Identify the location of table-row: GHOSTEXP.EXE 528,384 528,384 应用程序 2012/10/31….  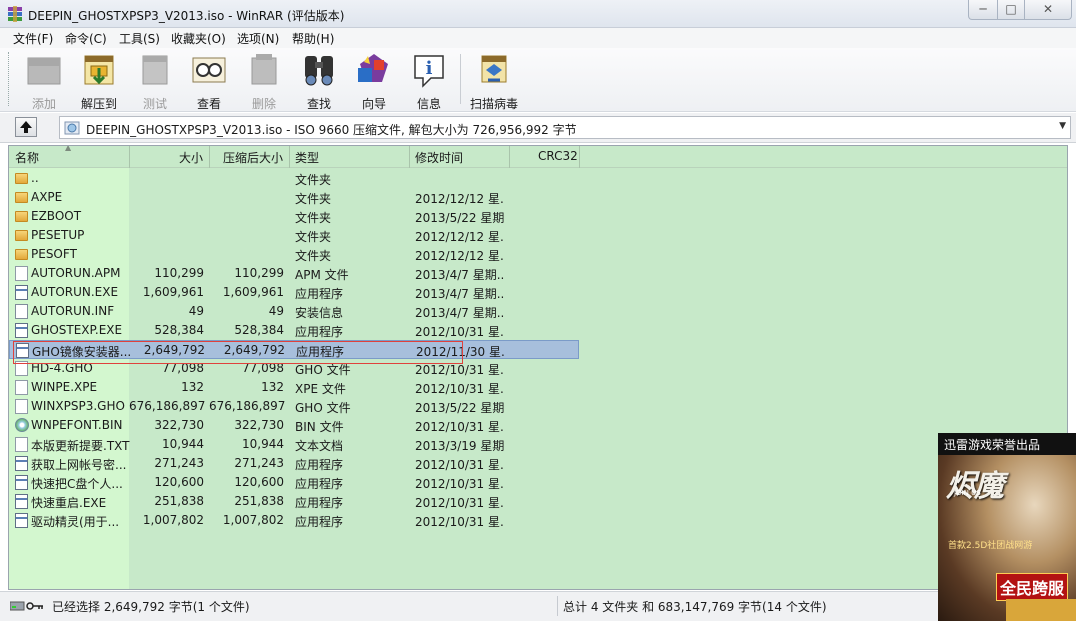
(294, 330).